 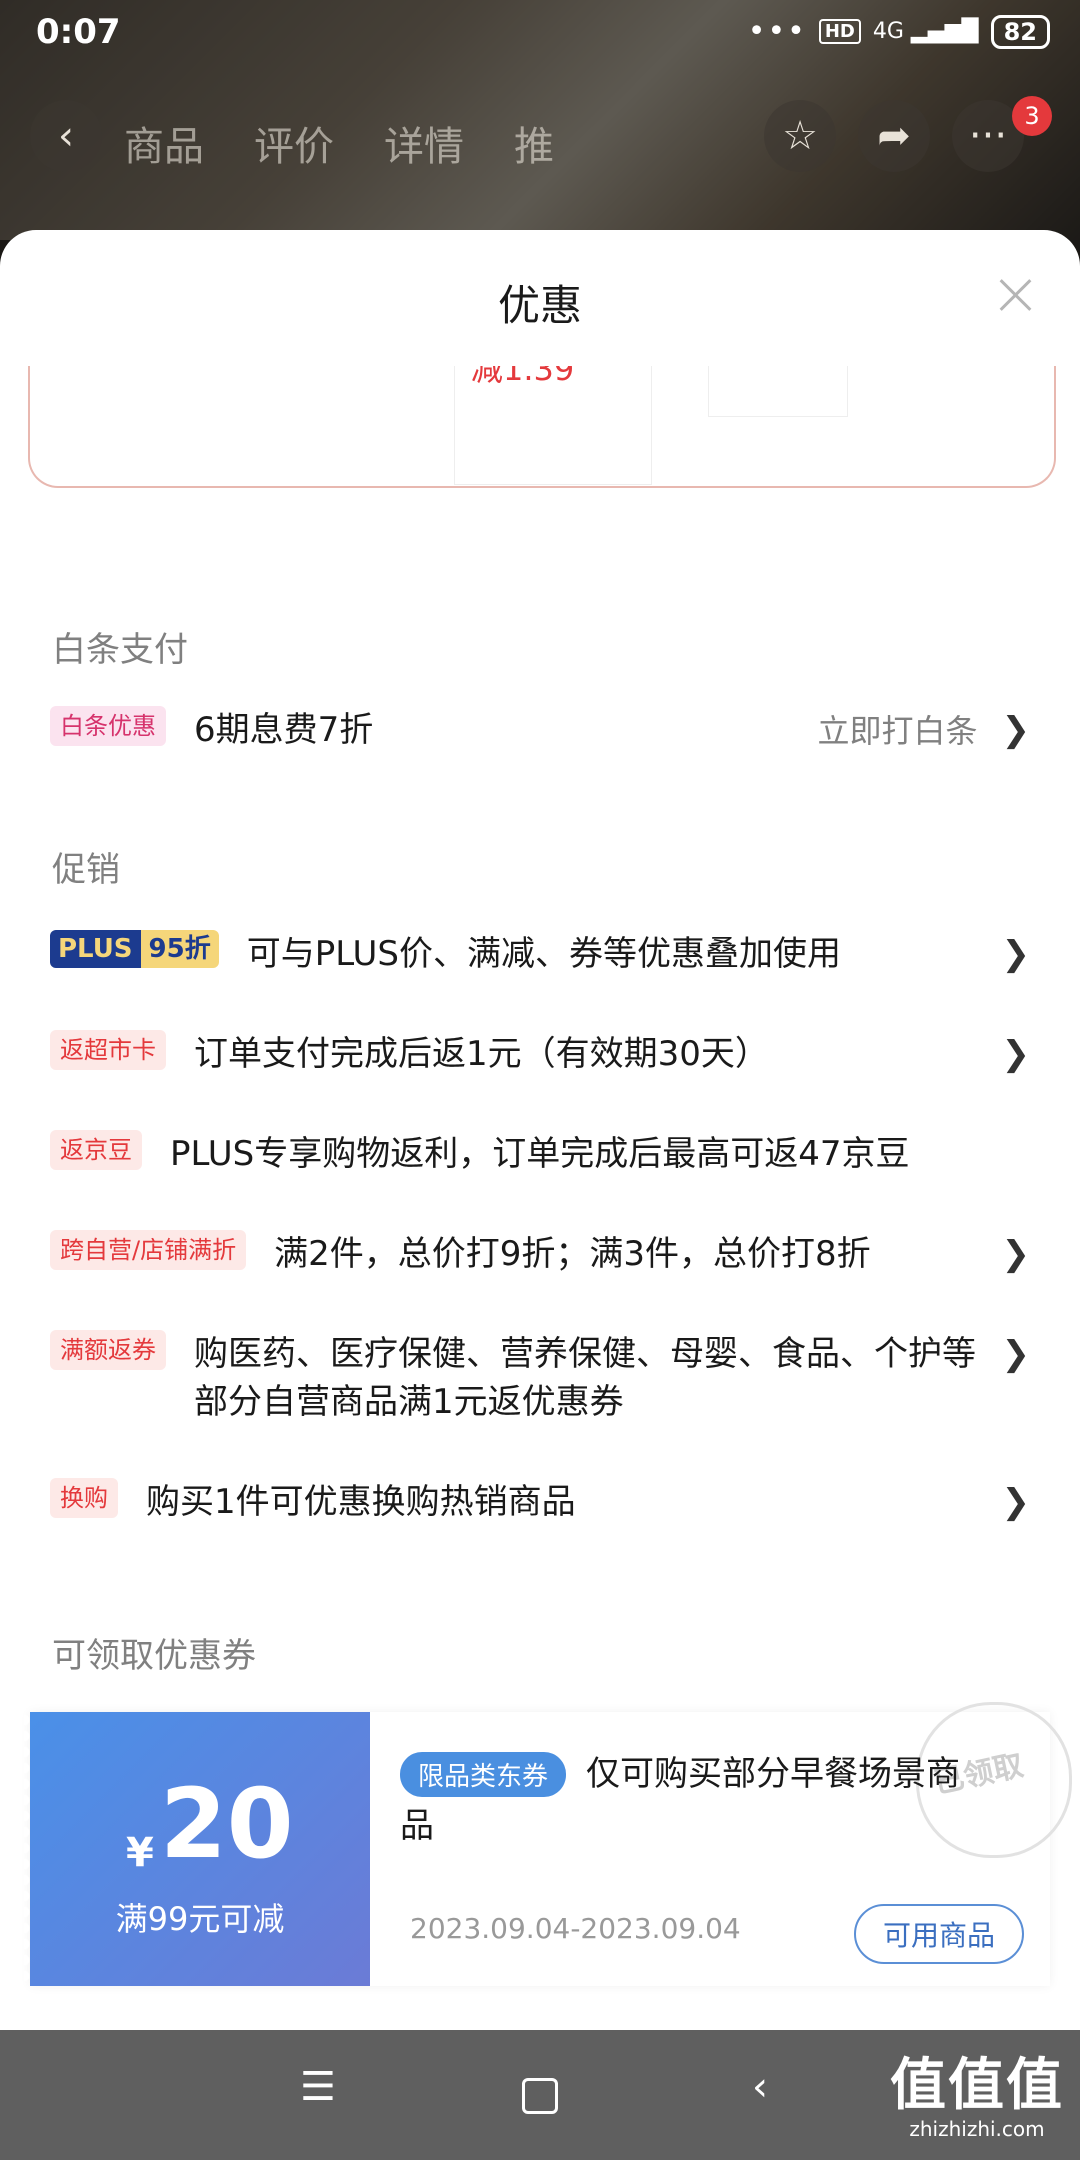 What do you see at coordinates (539, 305) in the screenshot?
I see `sheet-title: 优惠` at bounding box center [539, 305].